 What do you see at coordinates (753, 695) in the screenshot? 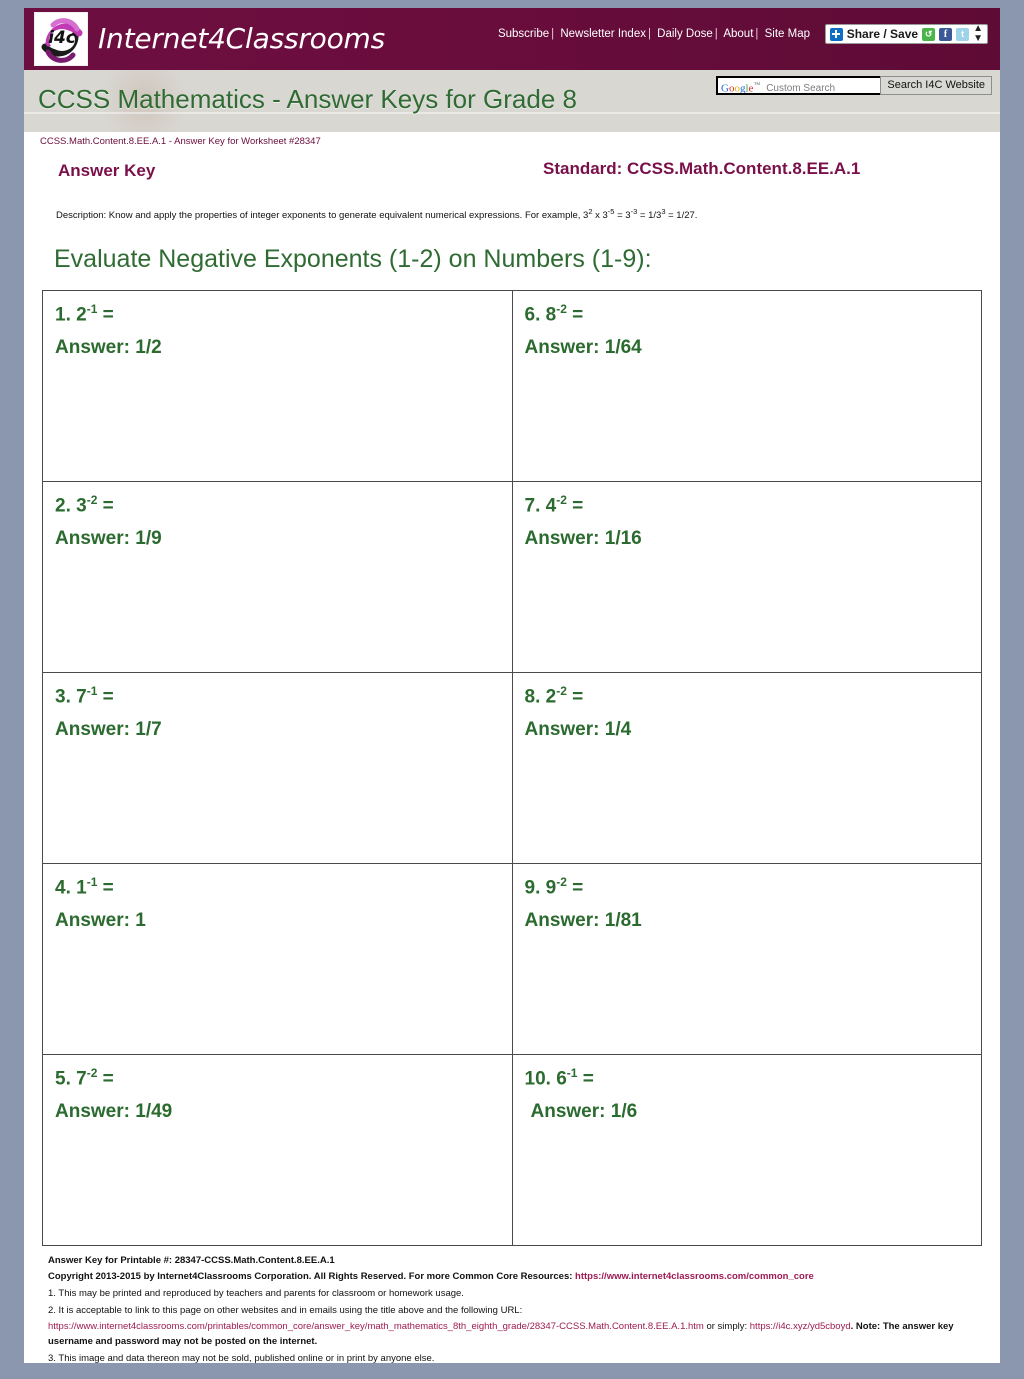
I see `problem-question: 8. 2-2 =` at bounding box center [753, 695].